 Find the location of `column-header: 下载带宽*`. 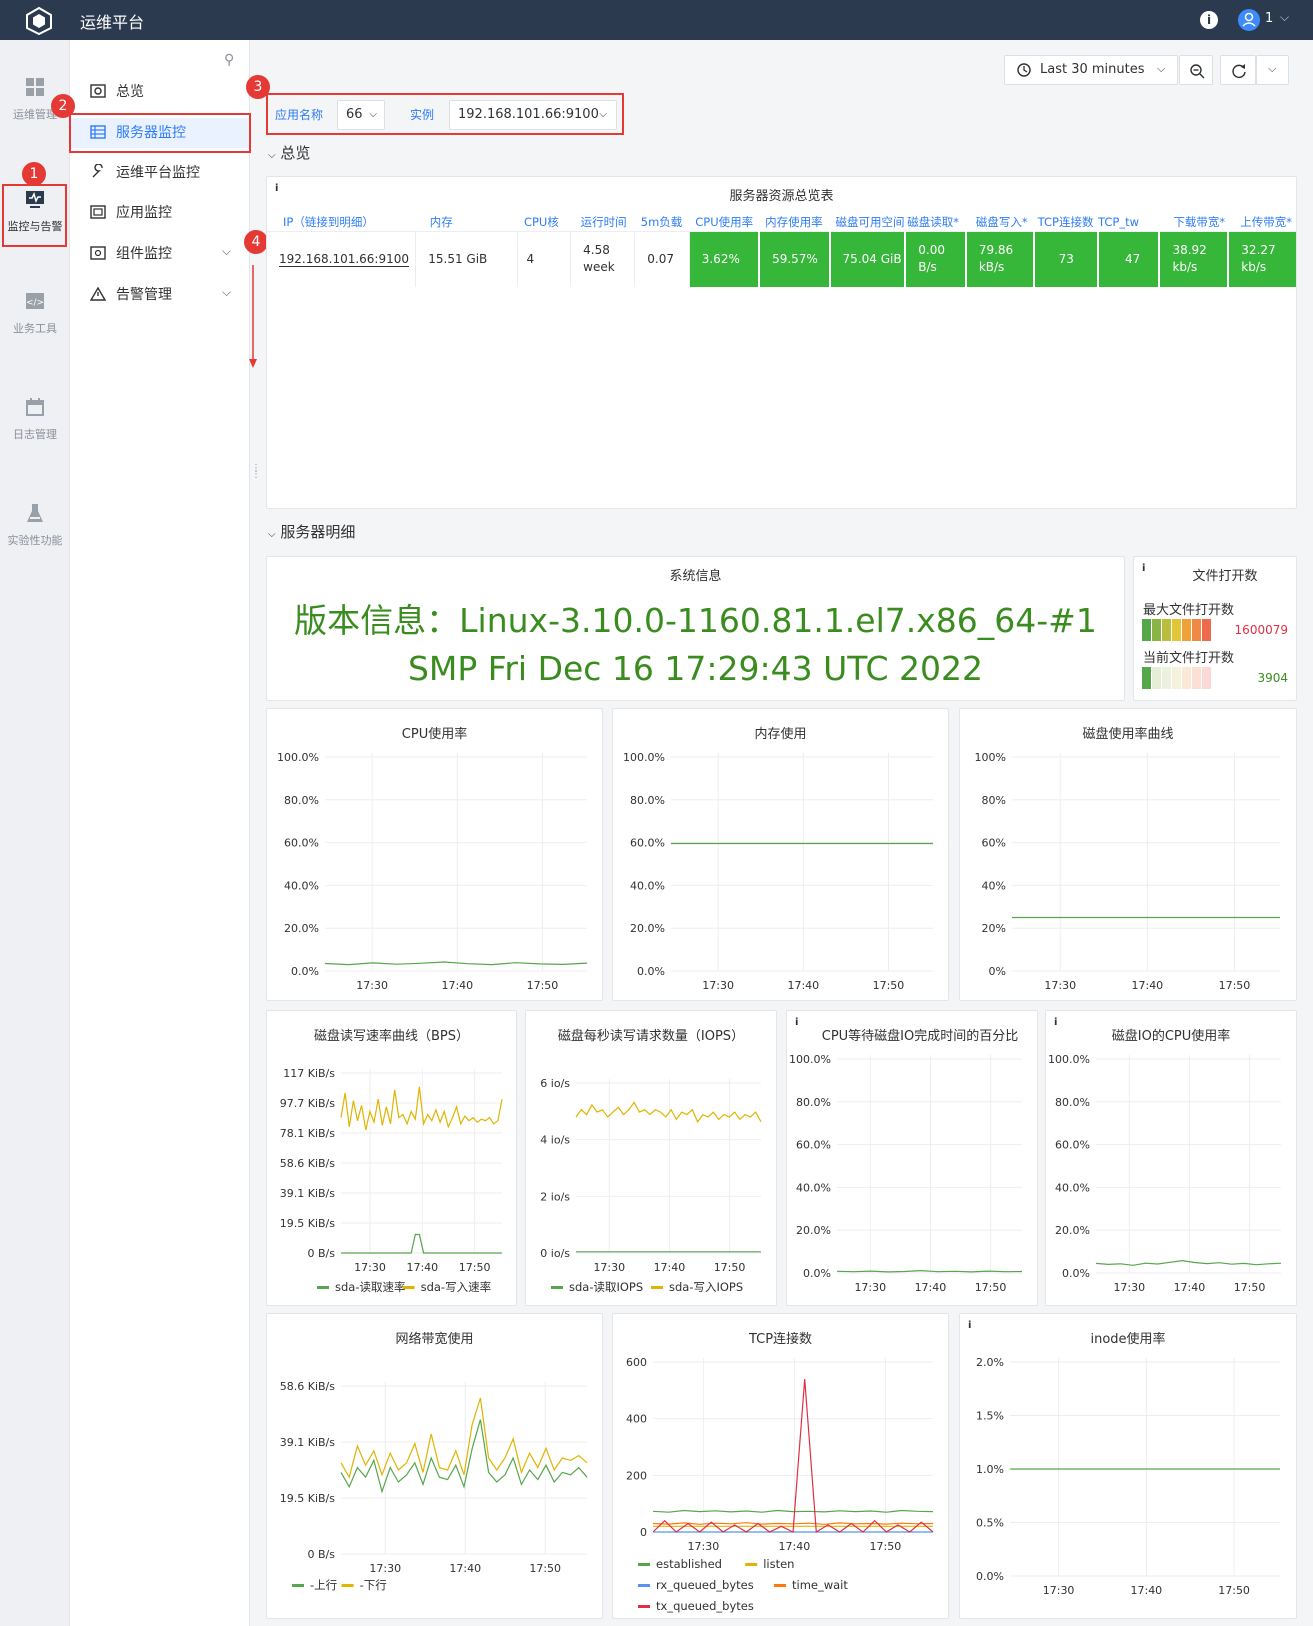

column-header: 下载带宽* is located at coordinates (1193, 222).